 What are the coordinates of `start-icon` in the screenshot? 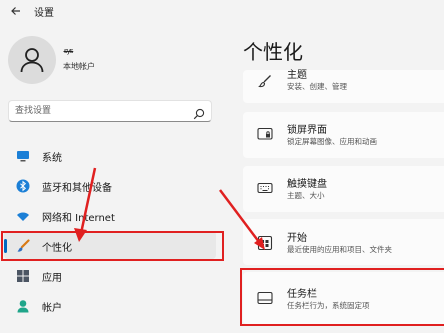 It's located at (265, 243).